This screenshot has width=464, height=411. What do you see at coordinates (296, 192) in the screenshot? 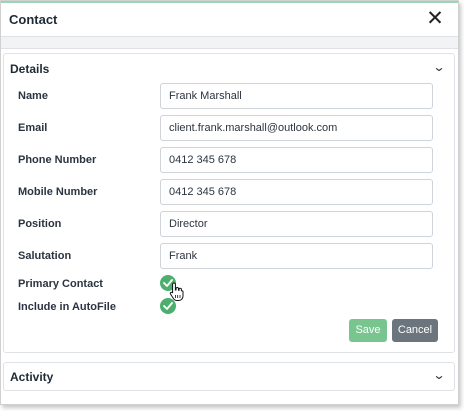
I see `mobile-number-field` at bounding box center [296, 192].